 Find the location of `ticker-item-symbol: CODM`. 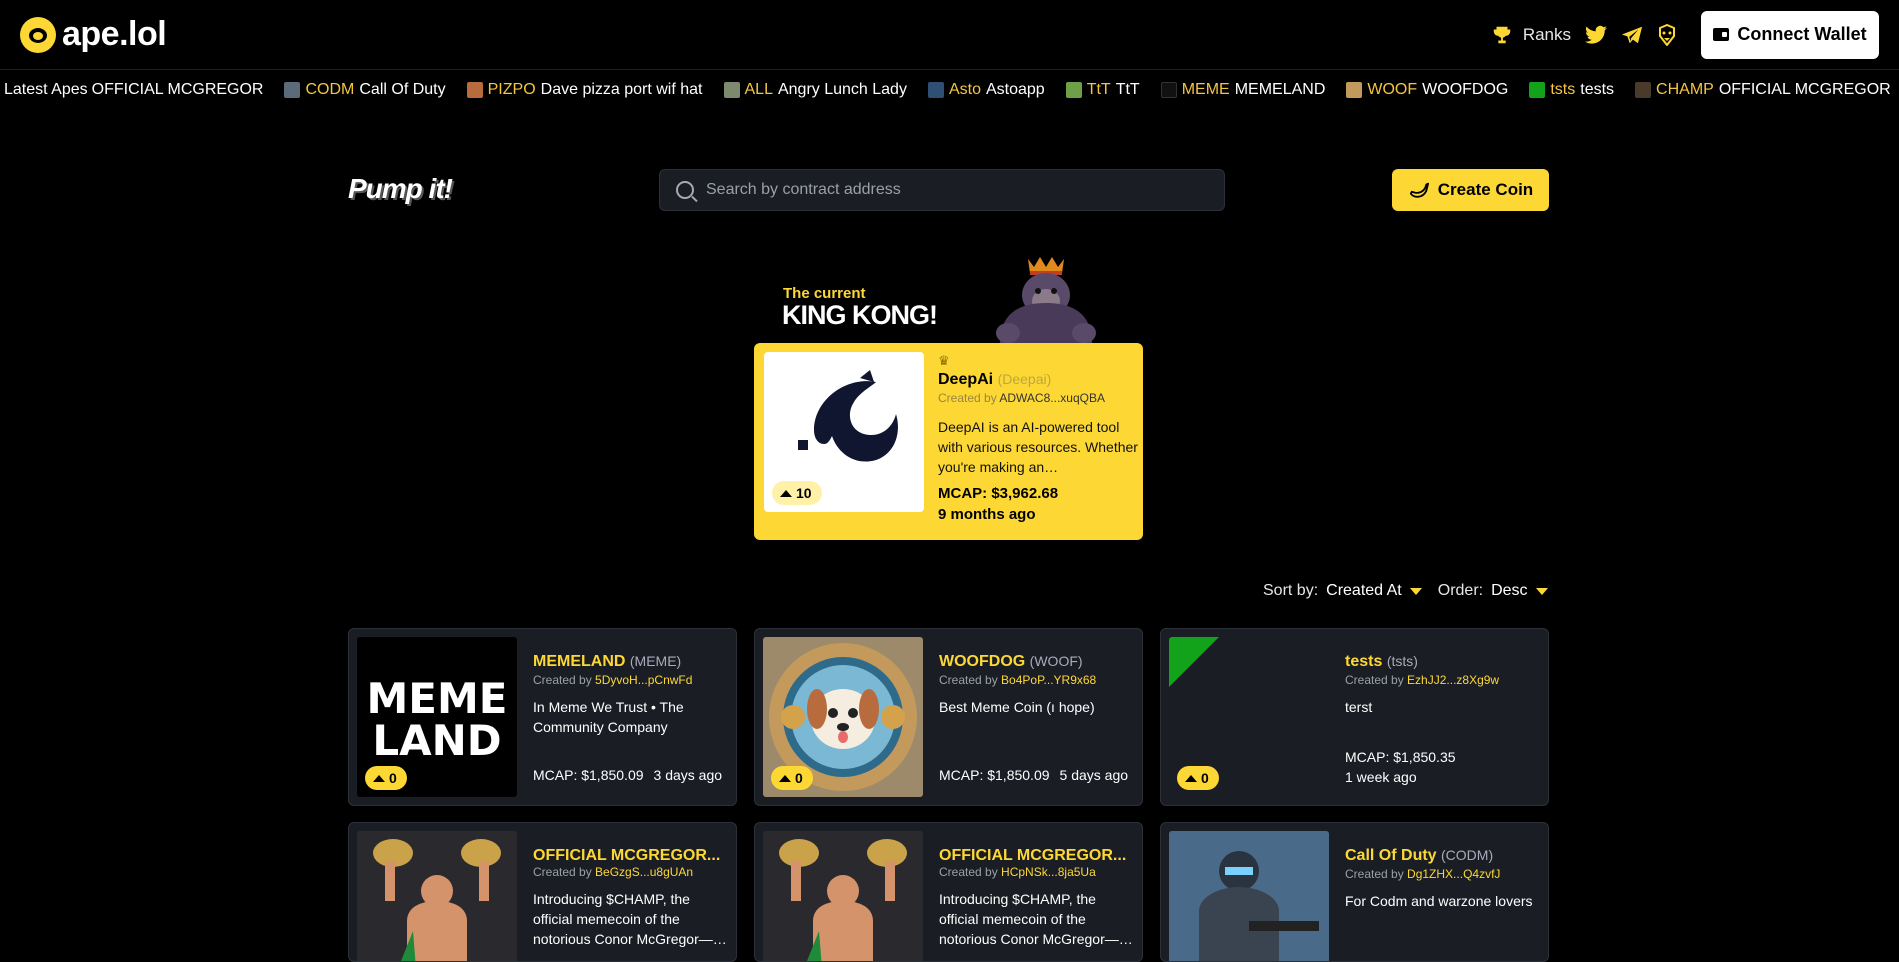

ticker-item-symbol: CODM is located at coordinates (330, 89).